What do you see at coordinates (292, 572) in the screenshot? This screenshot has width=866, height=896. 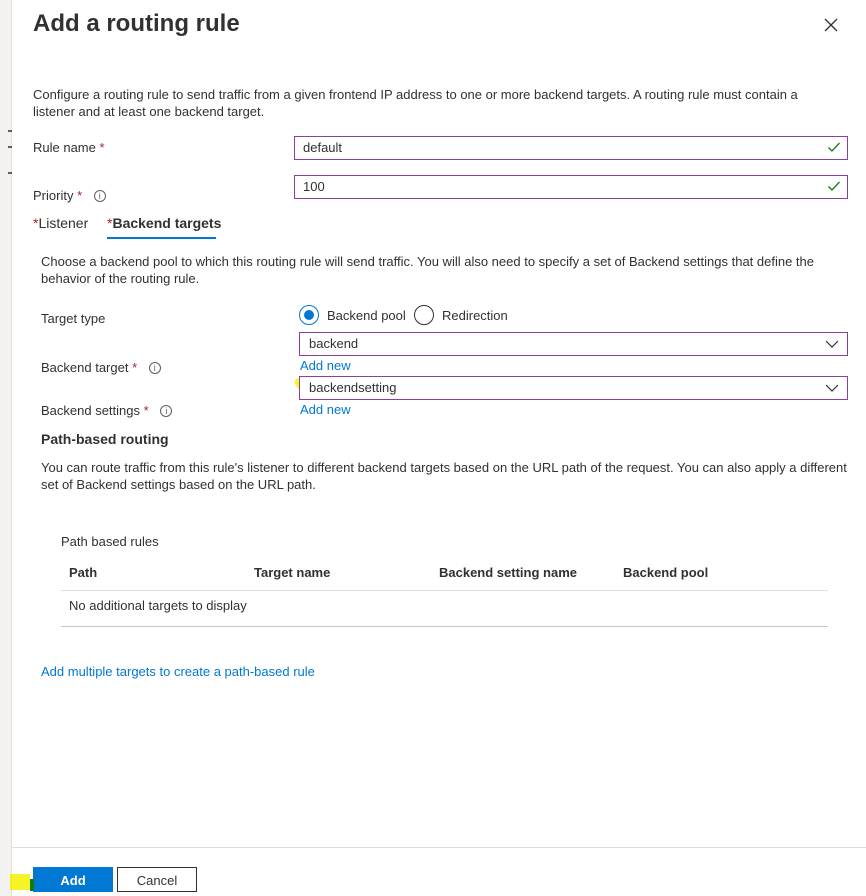 I see `column-header-target-name: Target name` at bounding box center [292, 572].